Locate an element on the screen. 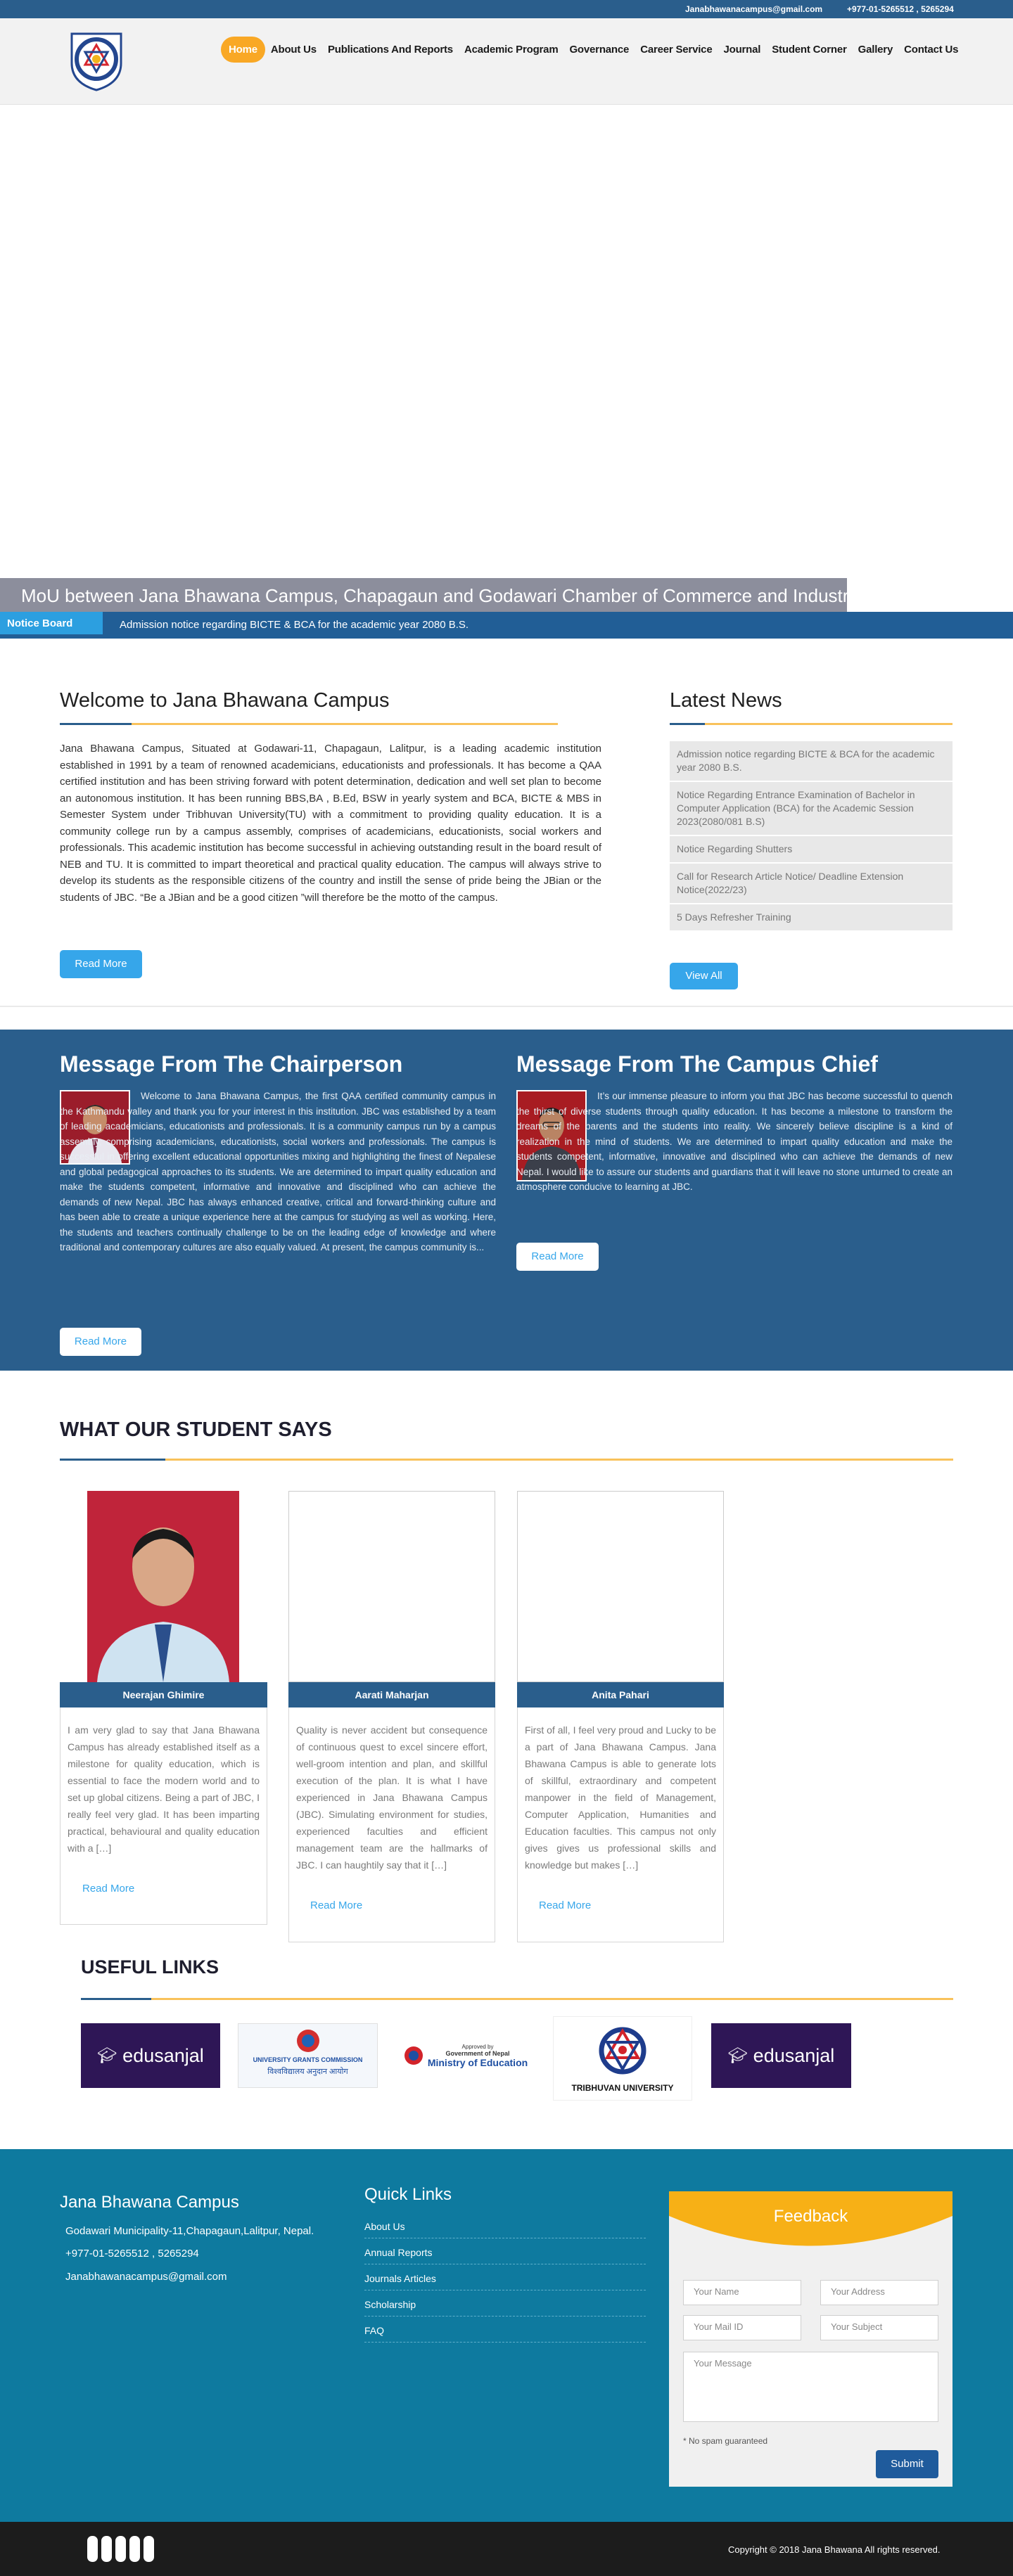 The width and height of the screenshot is (1013, 2576). no-spam-note: * No spam guaranteed is located at coordinates (726, 2441).